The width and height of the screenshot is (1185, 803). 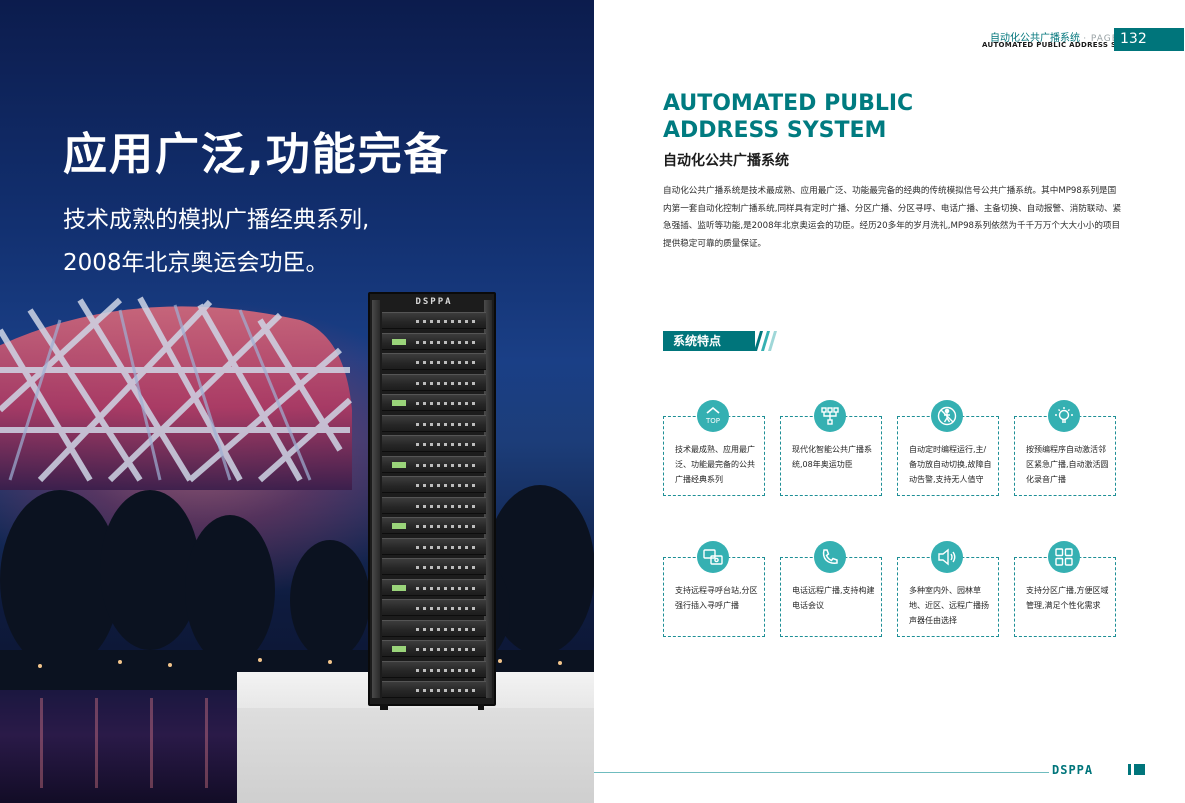 What do you see at coordinates (1073, 770) in the screenshot?
I see `footer-brand-logo: DSPPA` at bounding box center [1073, 770].